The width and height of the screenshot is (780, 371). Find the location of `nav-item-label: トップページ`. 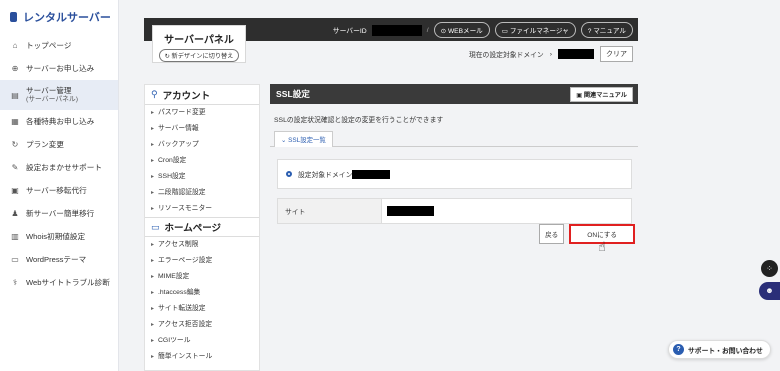

nav-item-label: トップページ is located at coordinates (49, 45).